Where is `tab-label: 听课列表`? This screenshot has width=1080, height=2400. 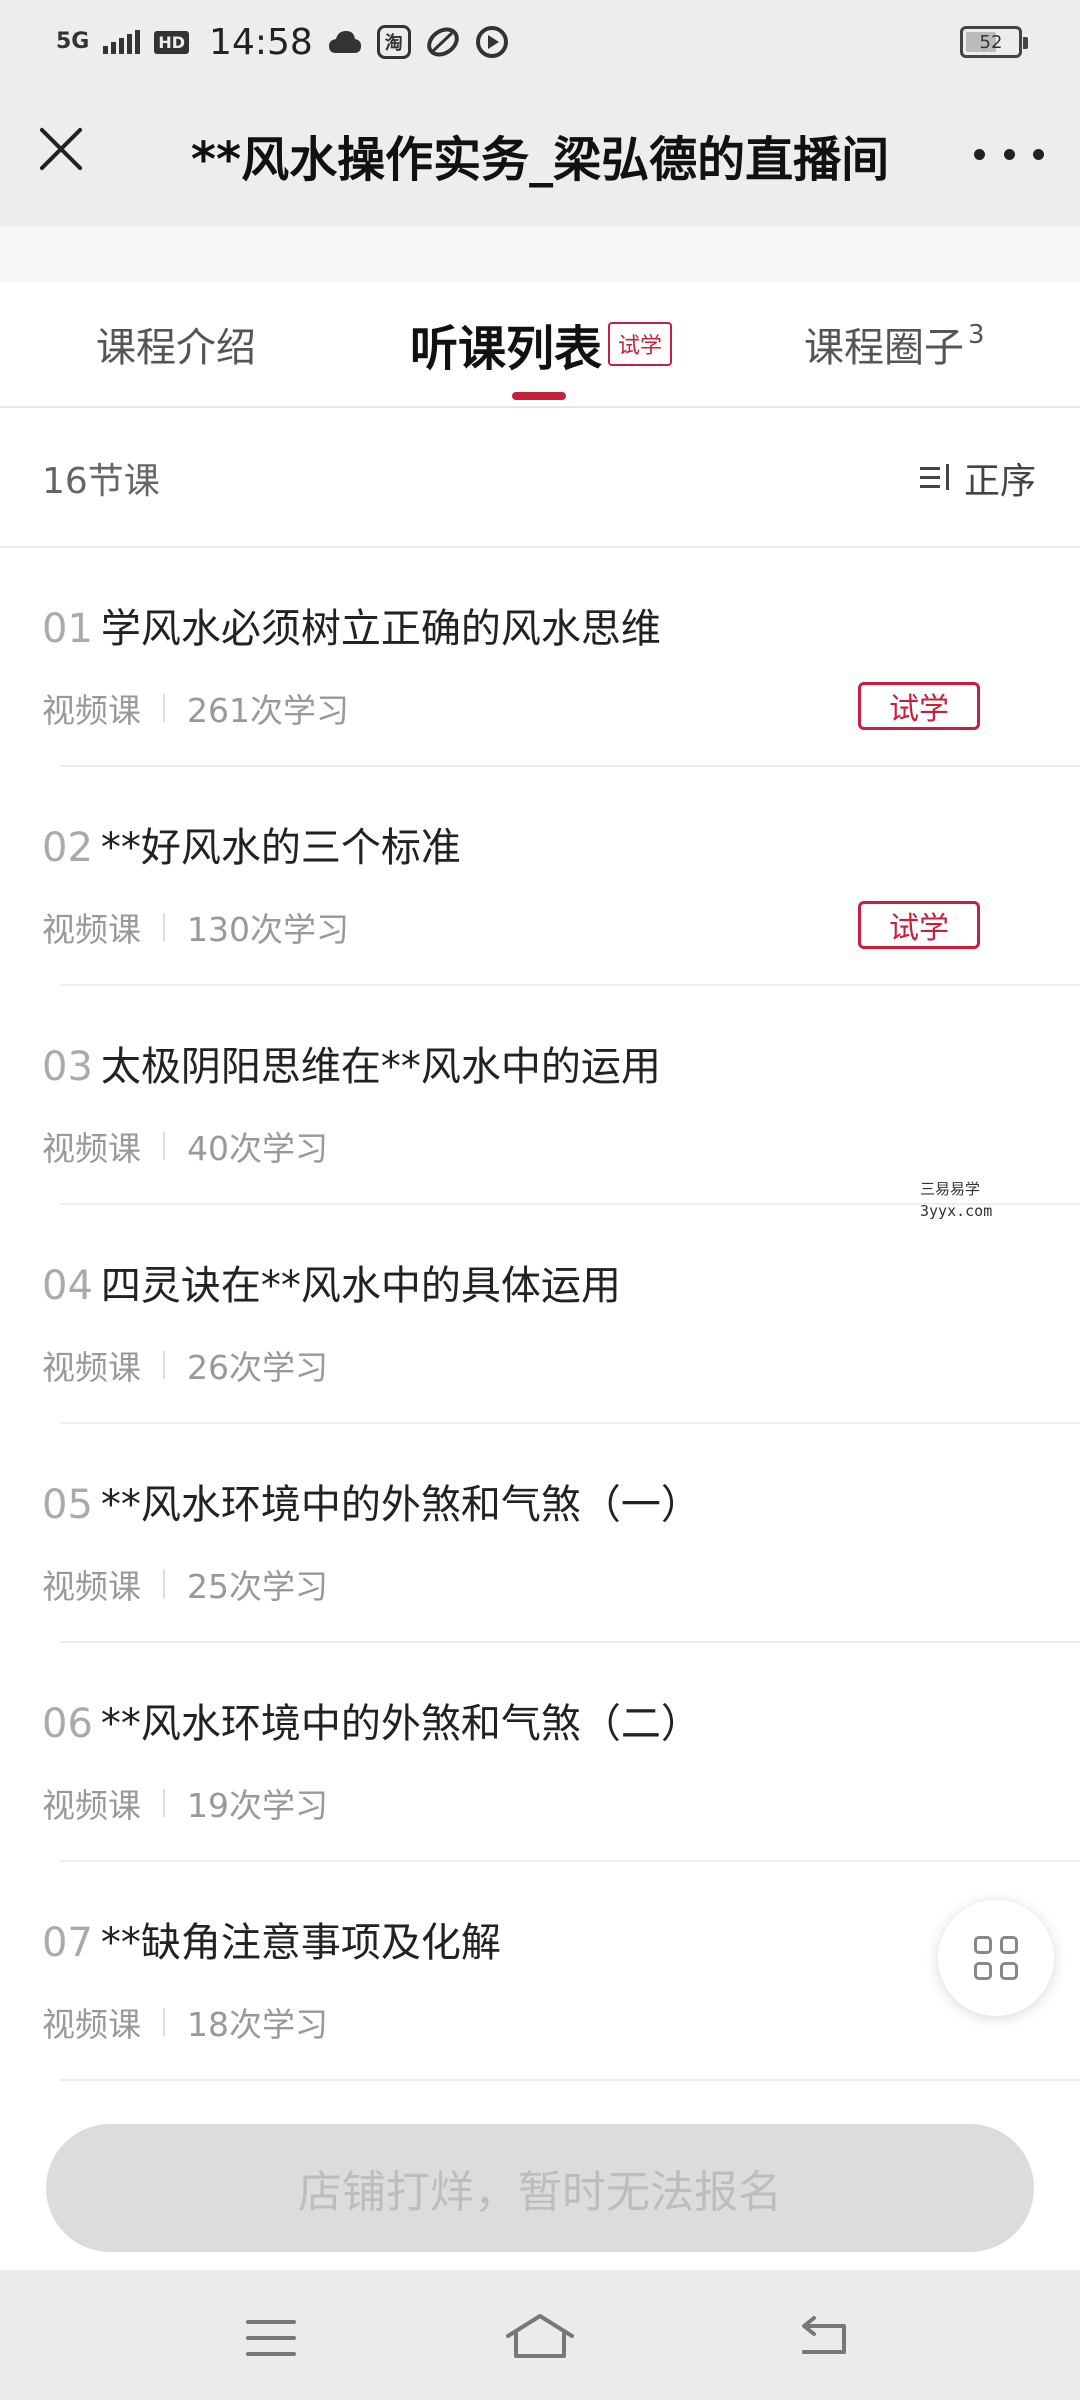 tab-label: 听课列表 is located at coordinates (506, 349).